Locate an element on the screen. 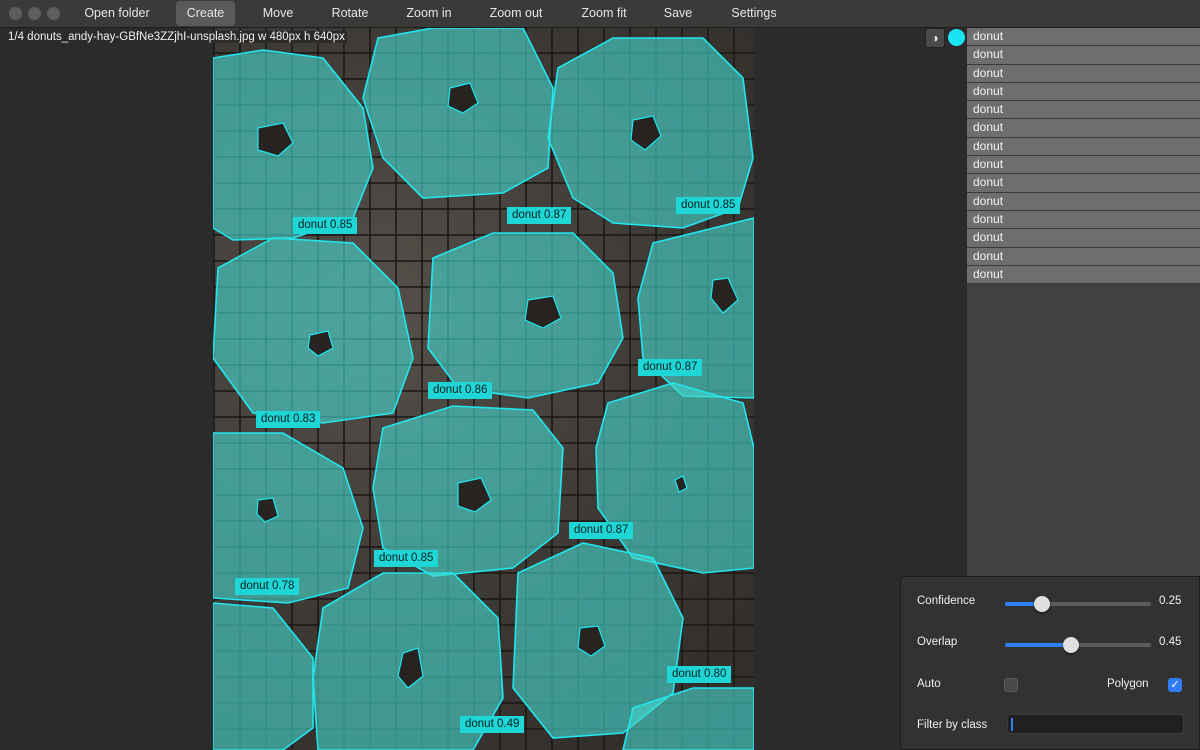 This screenshot has height=750, width=1200. contrast-icon: ◑ is located at coordinates (935, 38).